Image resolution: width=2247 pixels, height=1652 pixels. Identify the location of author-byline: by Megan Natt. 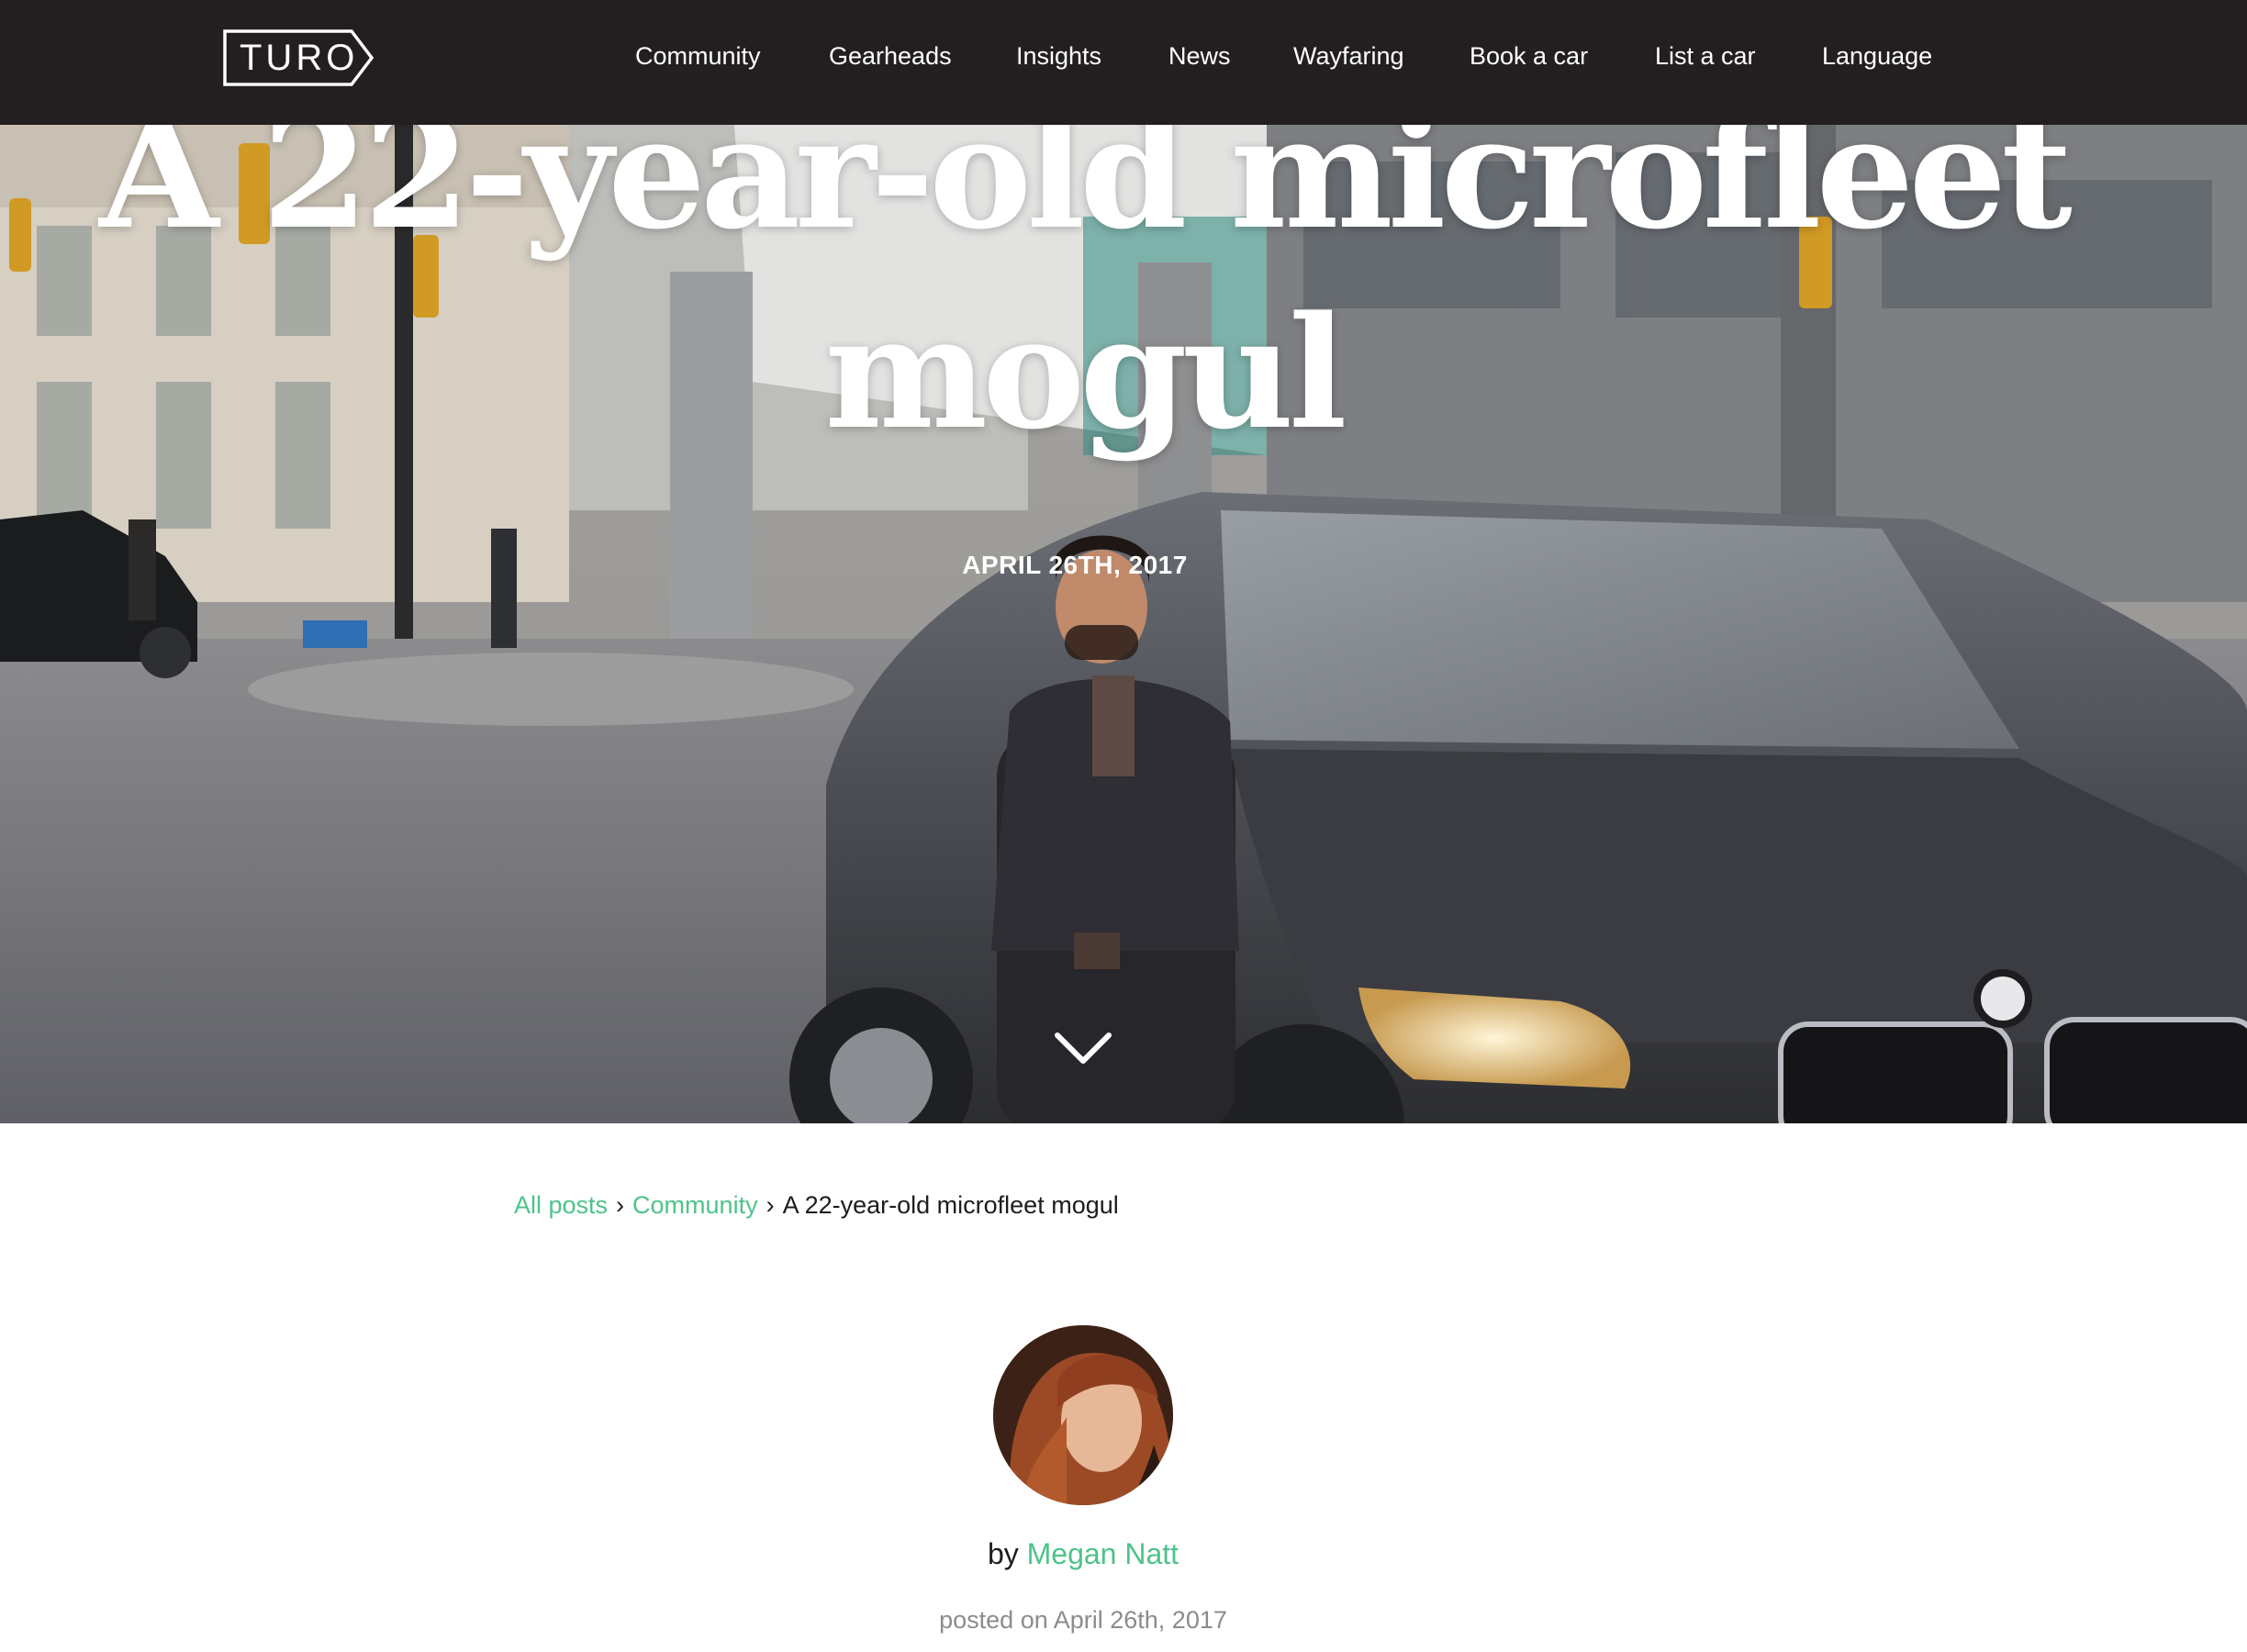
(1083, 1554).